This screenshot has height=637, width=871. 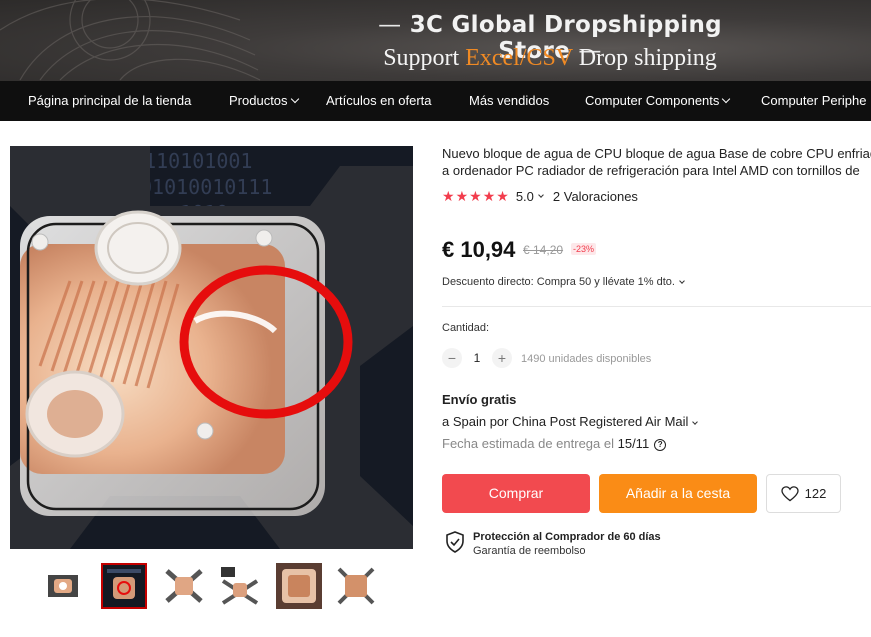 I want to click on wishlist-button: 122, so click(x=803, y=493).